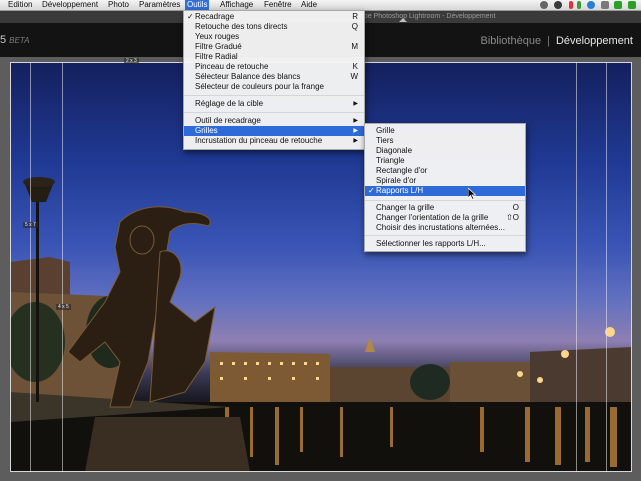 This screenshot has height=481, width=641. What do you see at coordinates (354, 26) in the screenshot?
I see `menu-item-shortcut: Q` at bounding box center [354, 26].